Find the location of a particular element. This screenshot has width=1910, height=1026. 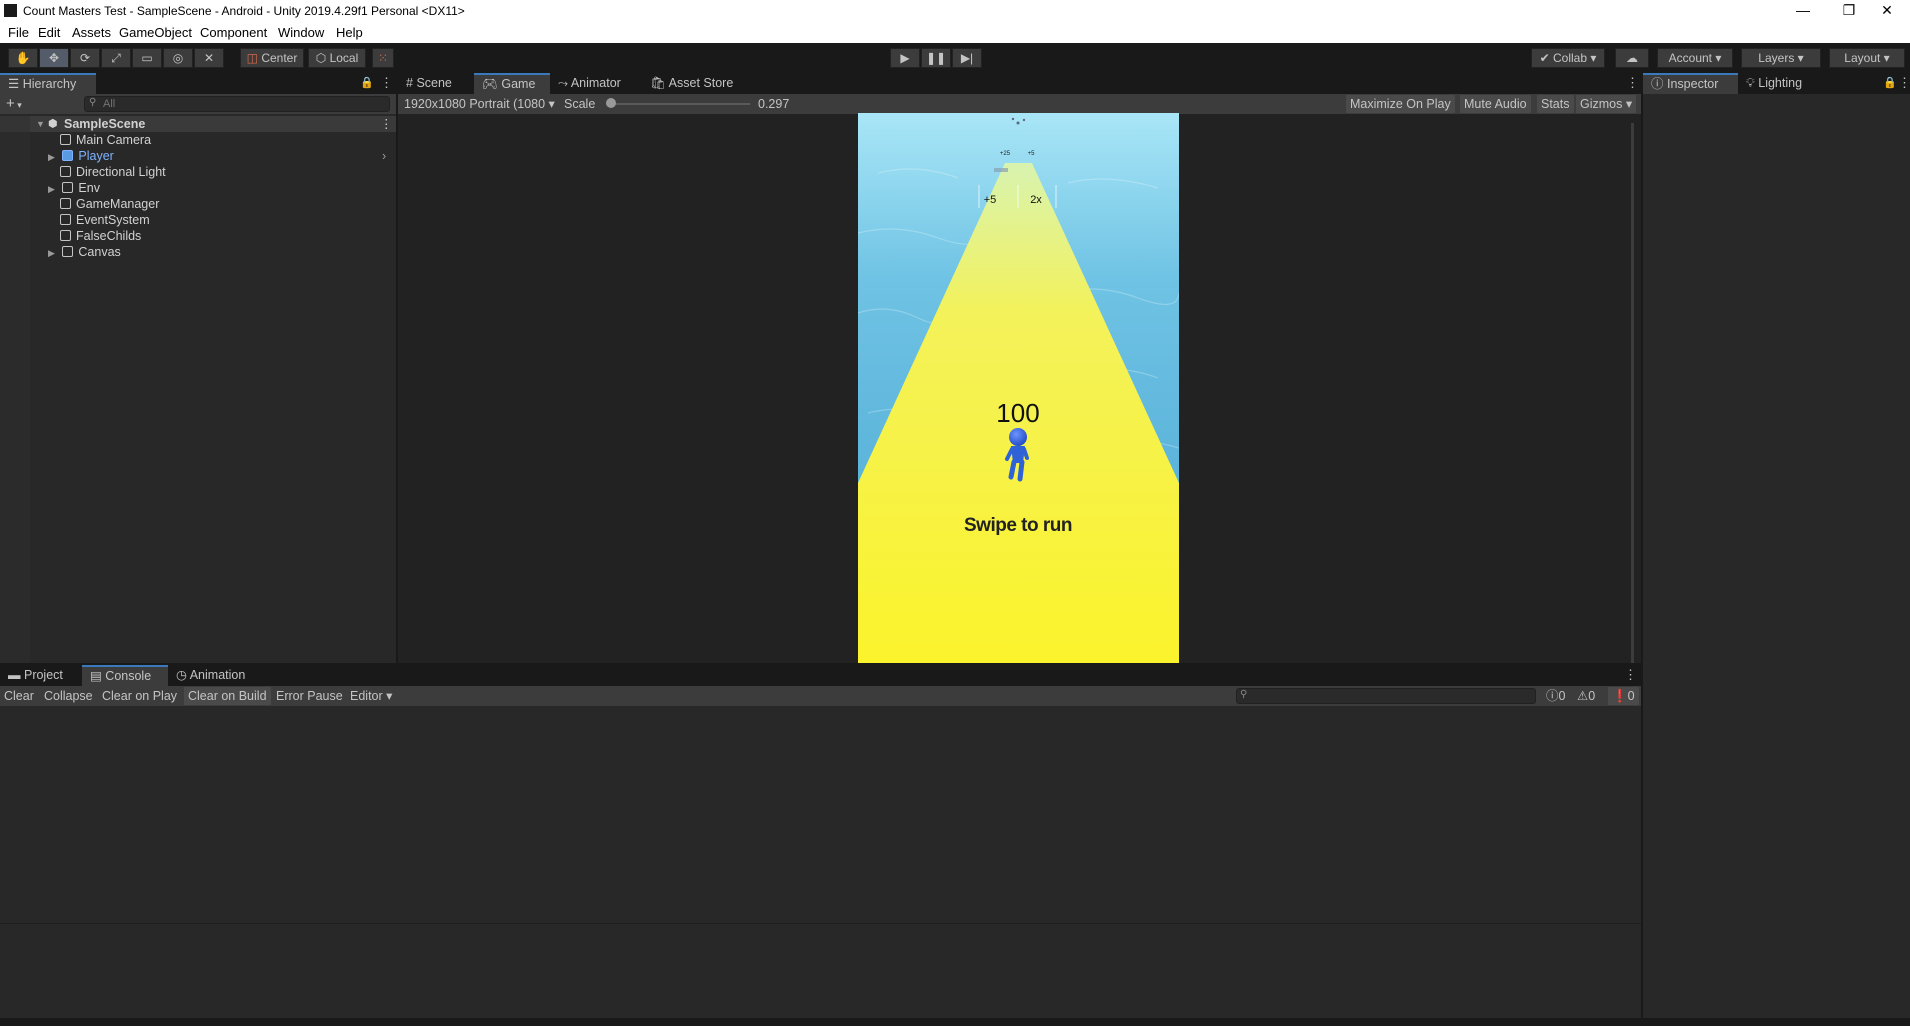

hierarchy-item: Main Camera is located at coordinates (105, 140).